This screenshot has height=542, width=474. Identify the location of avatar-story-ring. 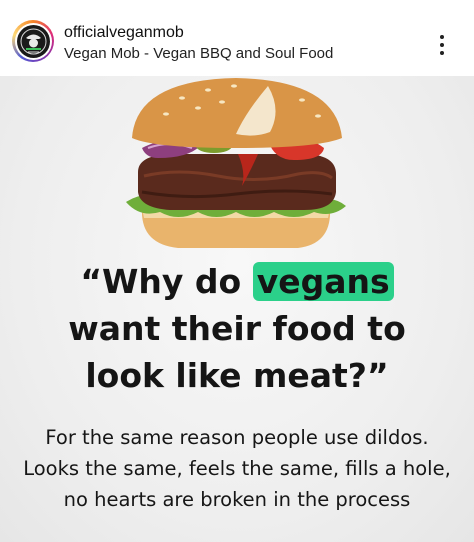
(33, 41).